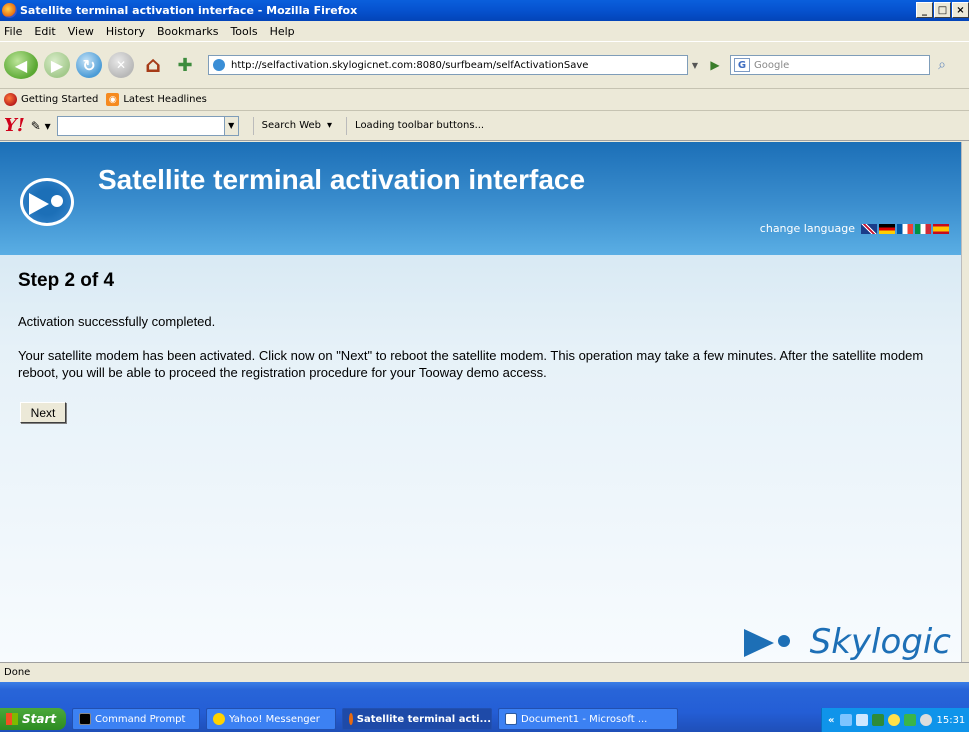  Describe the element at coordinates (60, 99) in the screenshot. I see `bookmark-label: Getting Started` at that location.